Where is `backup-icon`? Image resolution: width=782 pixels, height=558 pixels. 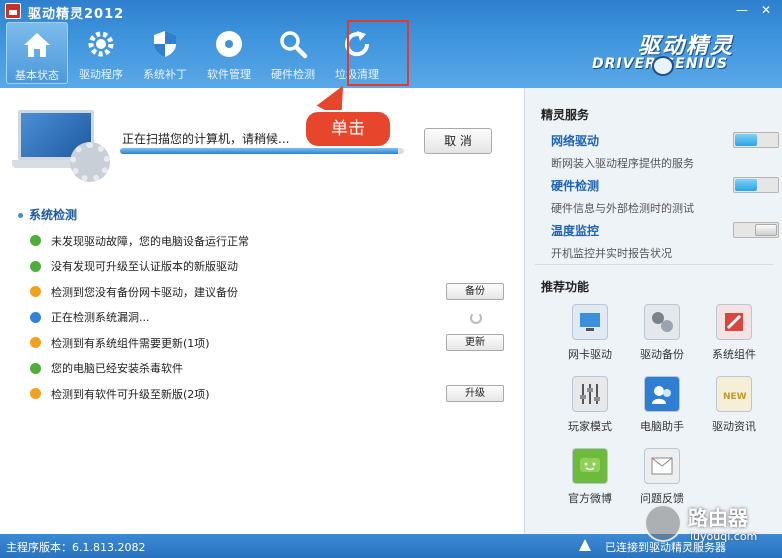 backup-icon is located at coordinates (662, 322).